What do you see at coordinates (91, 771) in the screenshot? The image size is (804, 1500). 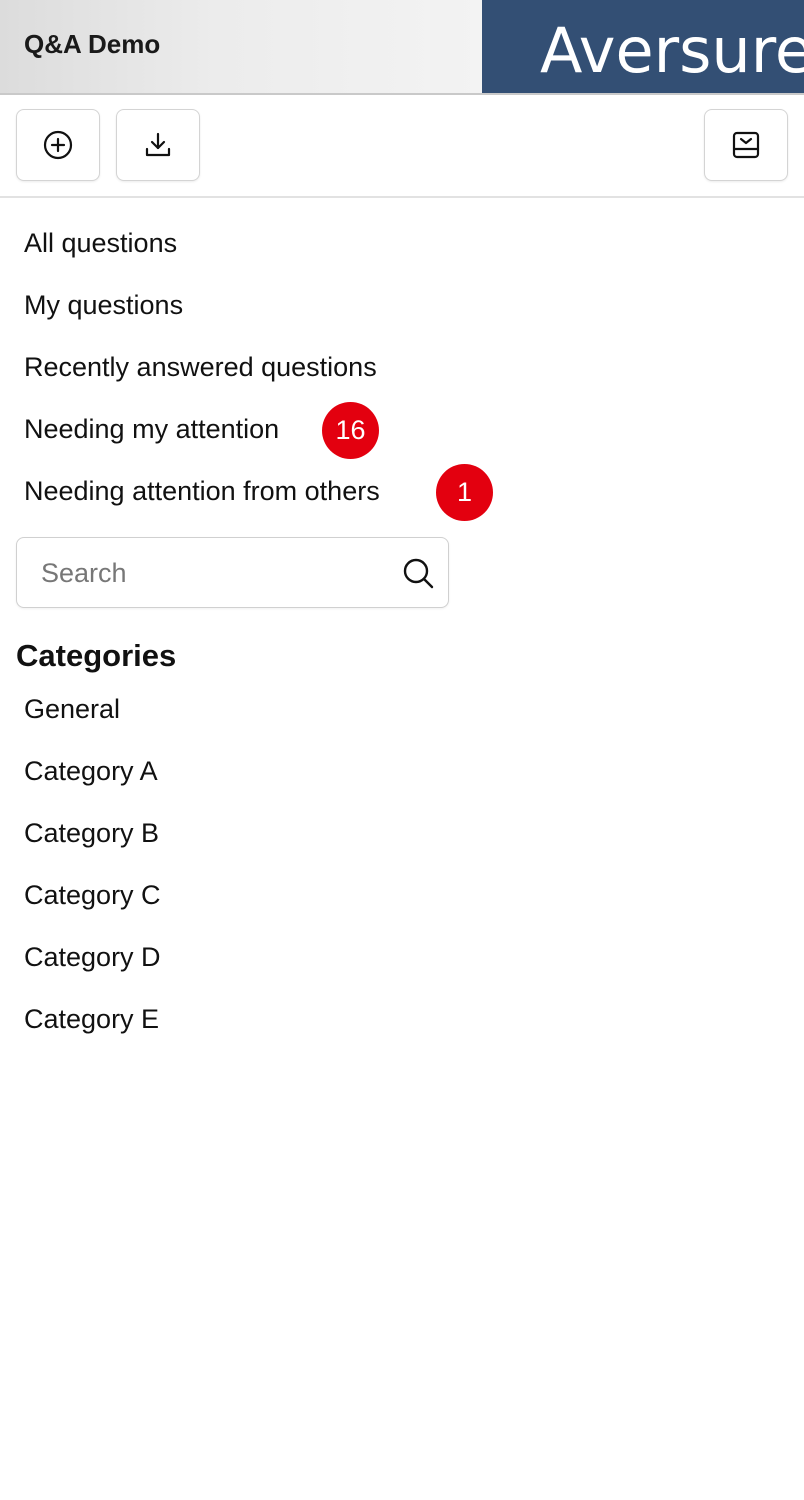 I see `category-item: Category A` at bounding box center [91, 771].